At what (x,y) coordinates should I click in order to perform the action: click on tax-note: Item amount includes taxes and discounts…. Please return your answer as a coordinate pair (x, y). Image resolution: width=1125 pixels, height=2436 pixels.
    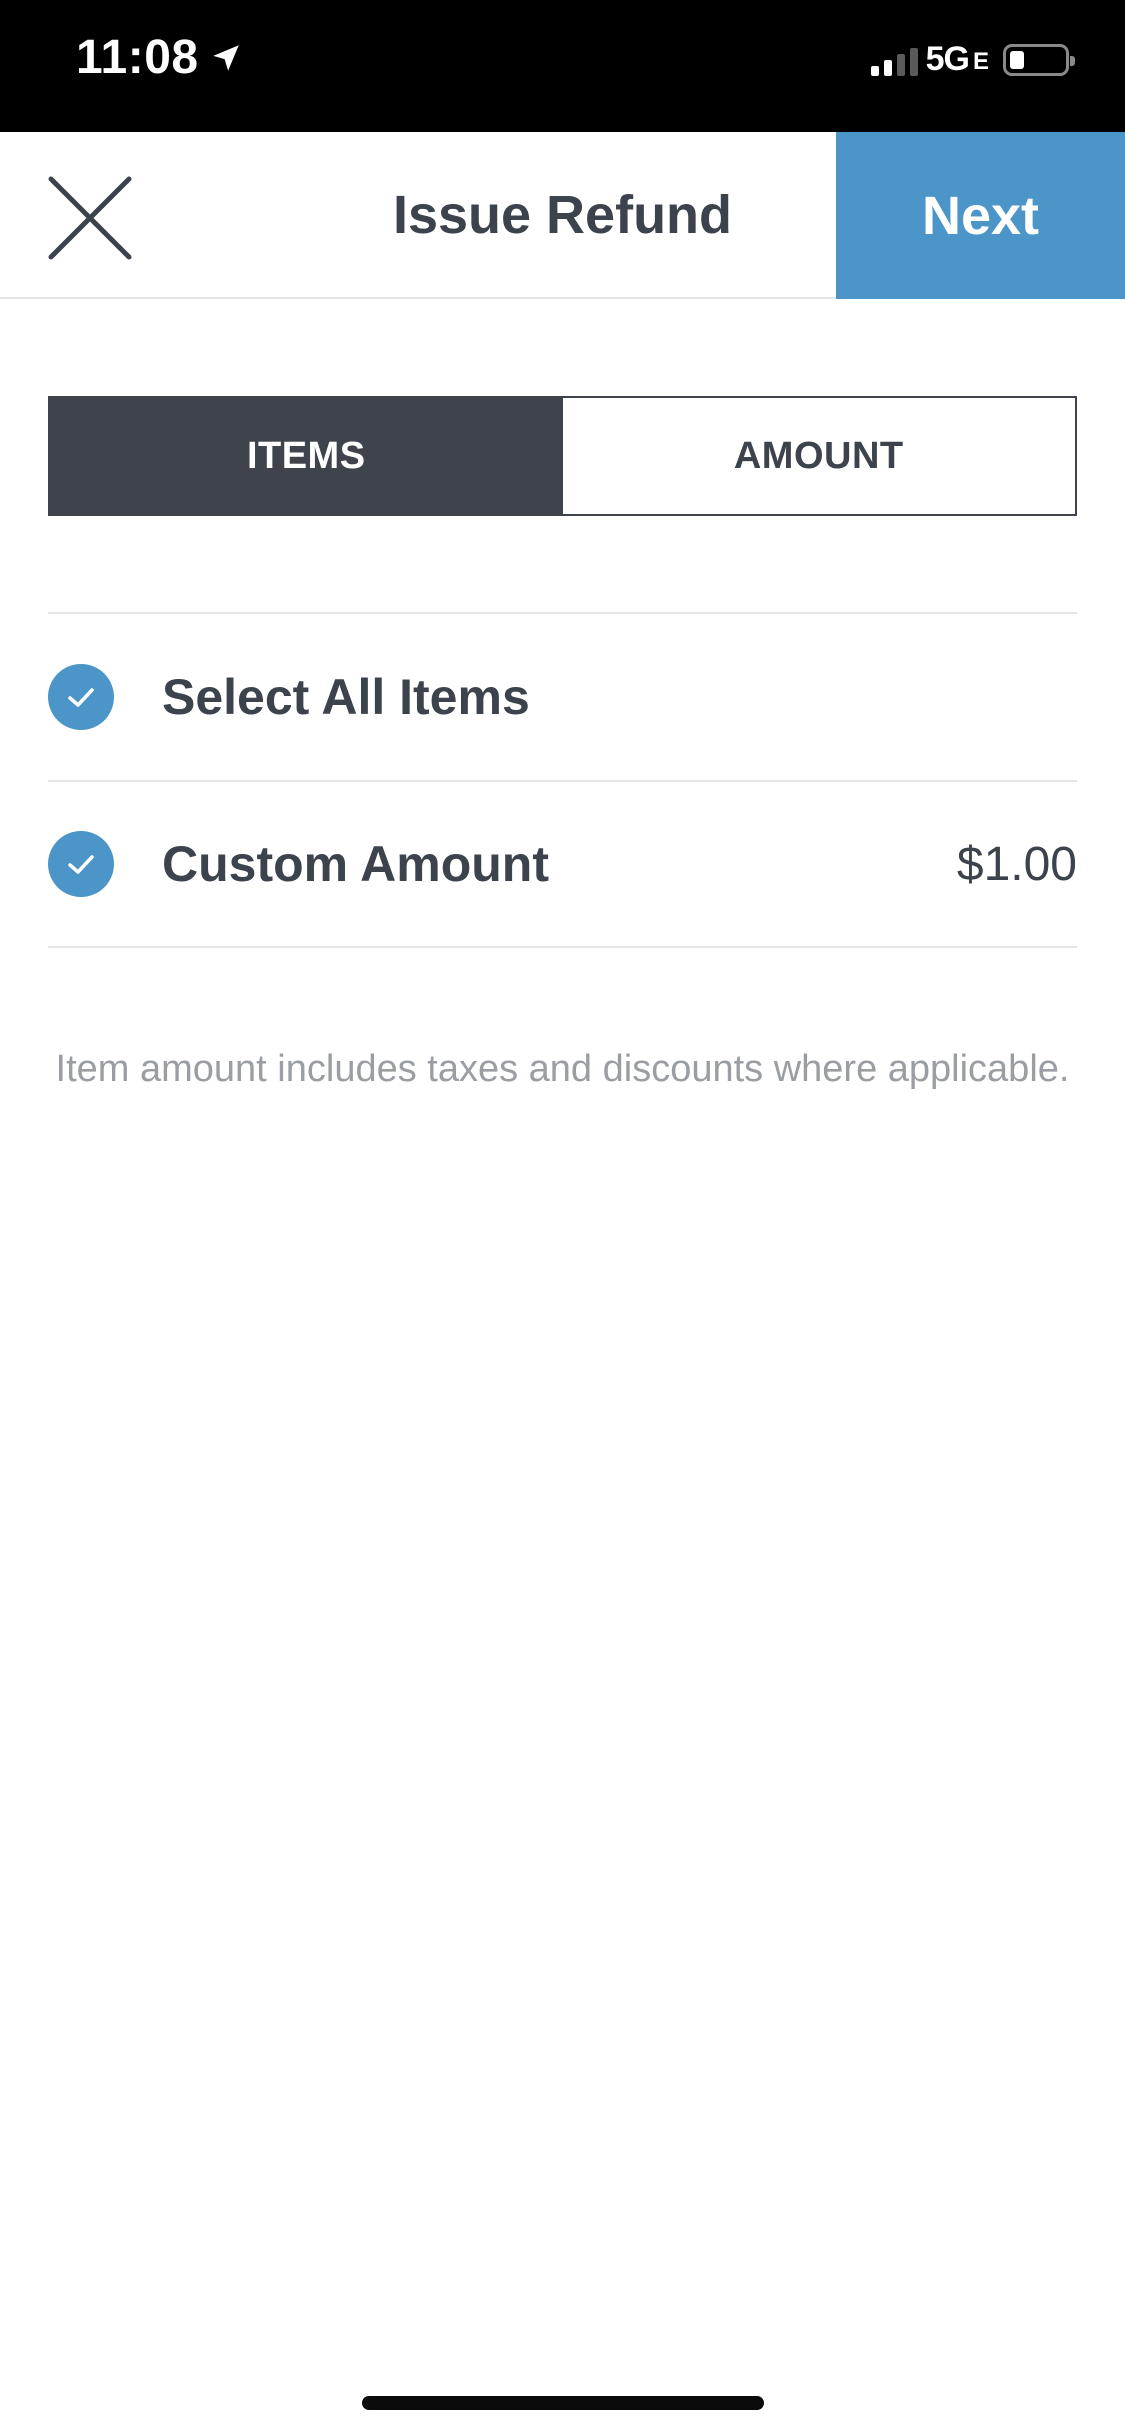
    Looking at the image, I should click on (562, 1069).